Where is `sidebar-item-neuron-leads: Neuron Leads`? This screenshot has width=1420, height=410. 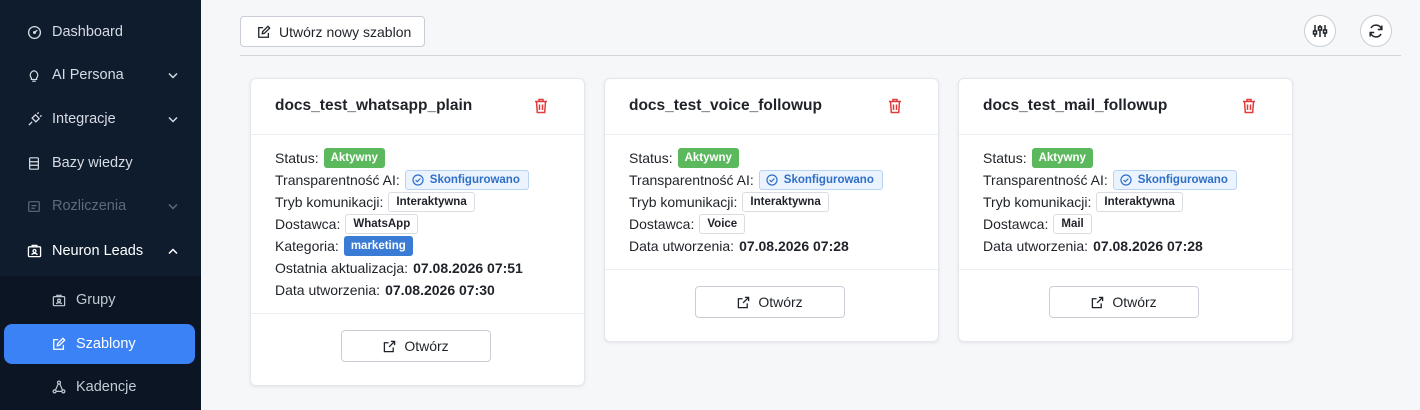
sidebar-item-neuron-leads: Neuron Leads is located at coordinates (100, 251).